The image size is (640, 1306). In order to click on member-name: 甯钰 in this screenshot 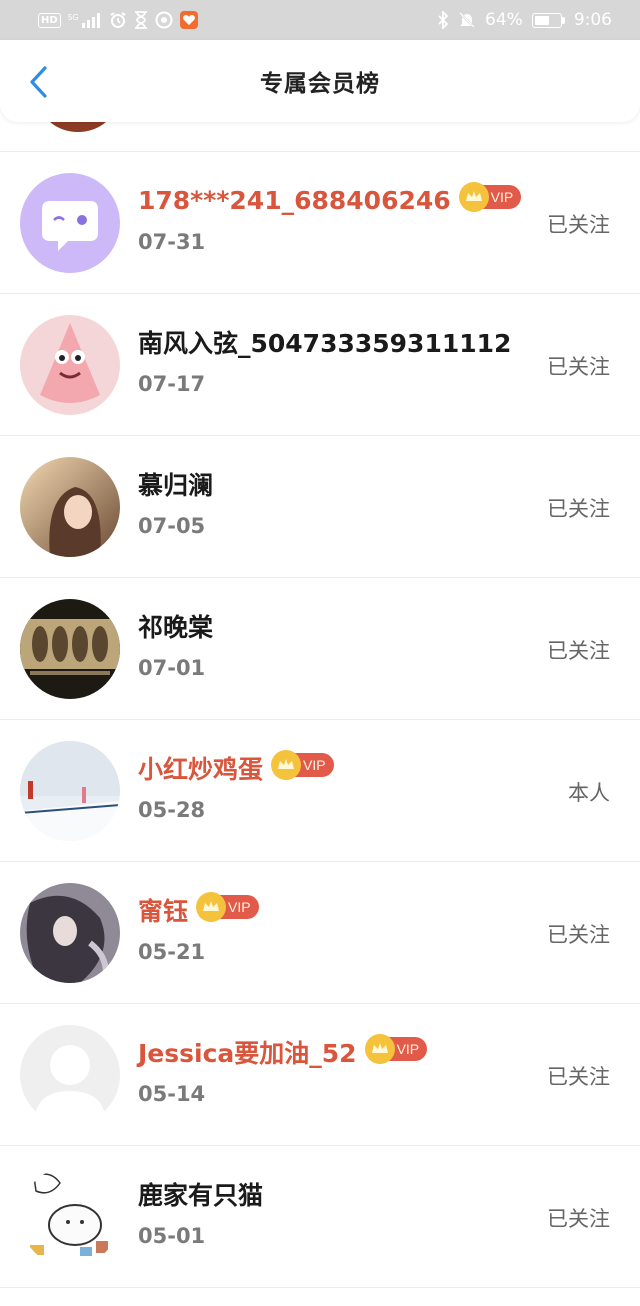, I will do `click(163, 911)`.